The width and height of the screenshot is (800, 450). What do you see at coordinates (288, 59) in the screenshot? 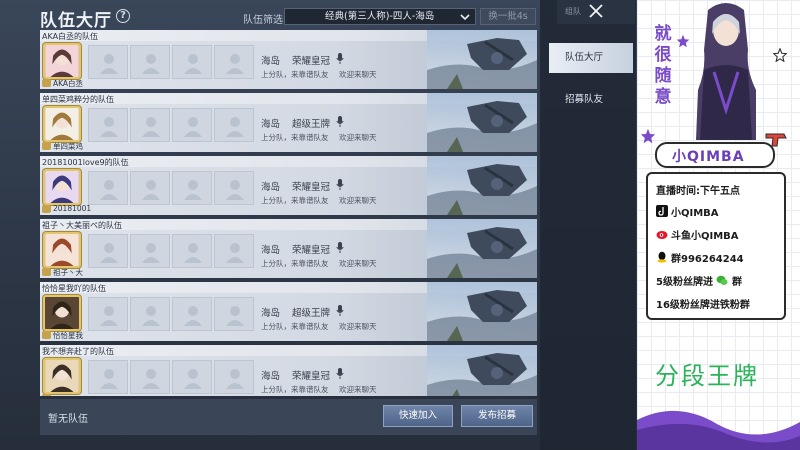
I see `team-row: AKA白丞的队伍 AKA白丞 海岛 荣耀皇冠 上分队，来靠谱队友 欢迎来聊天` at bounding box center [288, 59].